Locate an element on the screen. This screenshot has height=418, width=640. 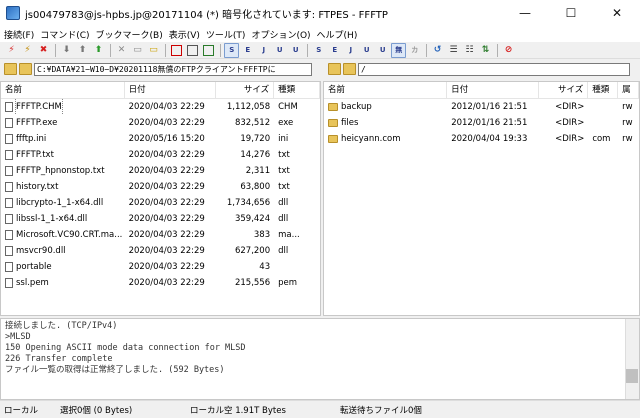
local-file-type is located at coordinates (297, 267).